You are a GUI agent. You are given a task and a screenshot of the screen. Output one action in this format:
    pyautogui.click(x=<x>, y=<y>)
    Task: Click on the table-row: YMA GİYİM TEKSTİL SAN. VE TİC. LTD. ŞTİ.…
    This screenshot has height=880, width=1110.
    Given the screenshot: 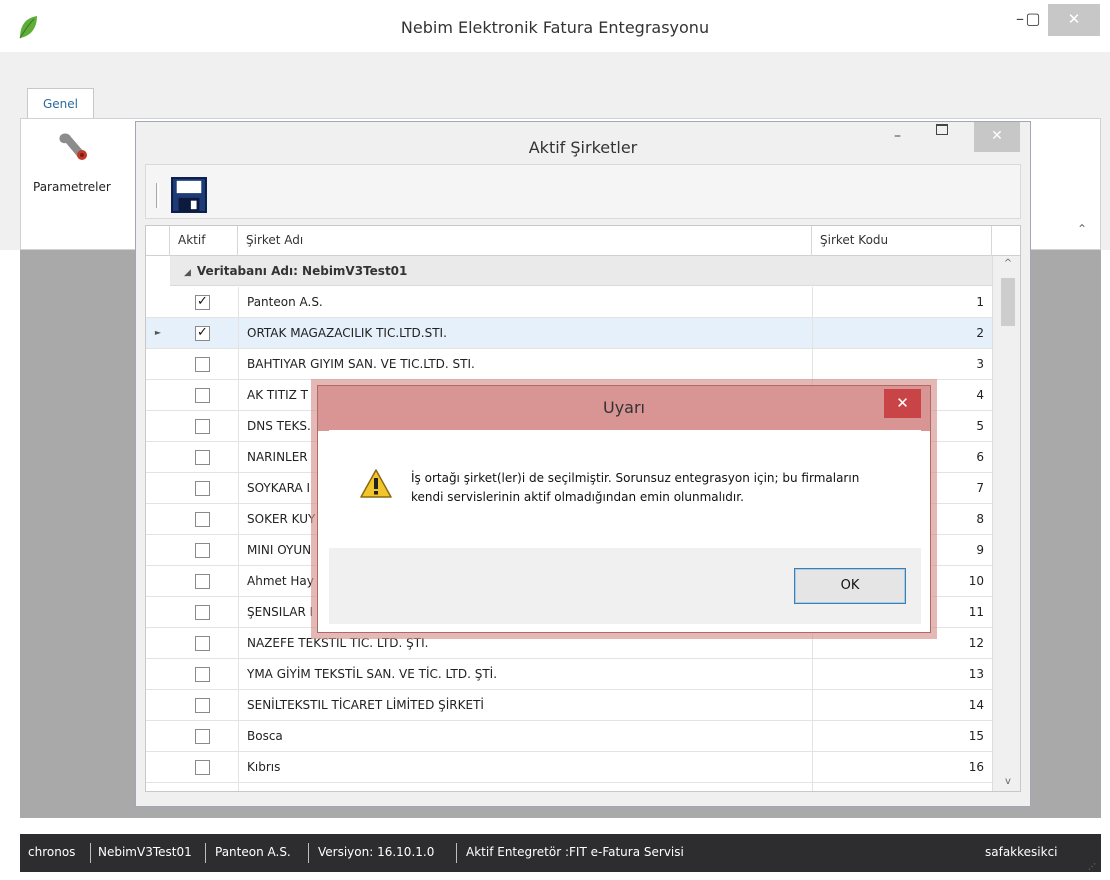 What is the action you would take?
    pyautogui.click(x=569, y=674)
    